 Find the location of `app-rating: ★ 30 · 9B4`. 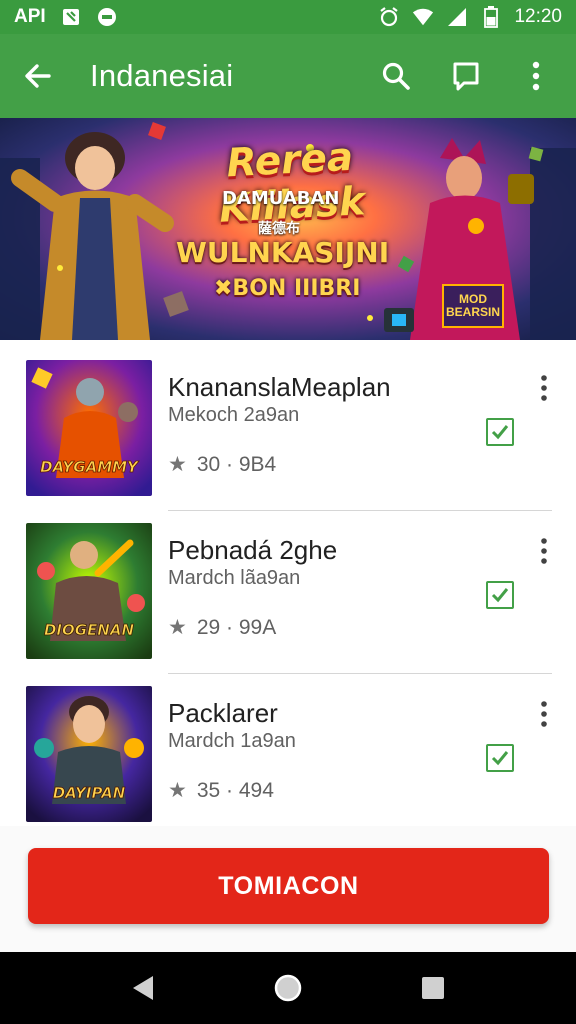

app-rating: ★ 30 · 9B4 is located at coordinates (222, 464).